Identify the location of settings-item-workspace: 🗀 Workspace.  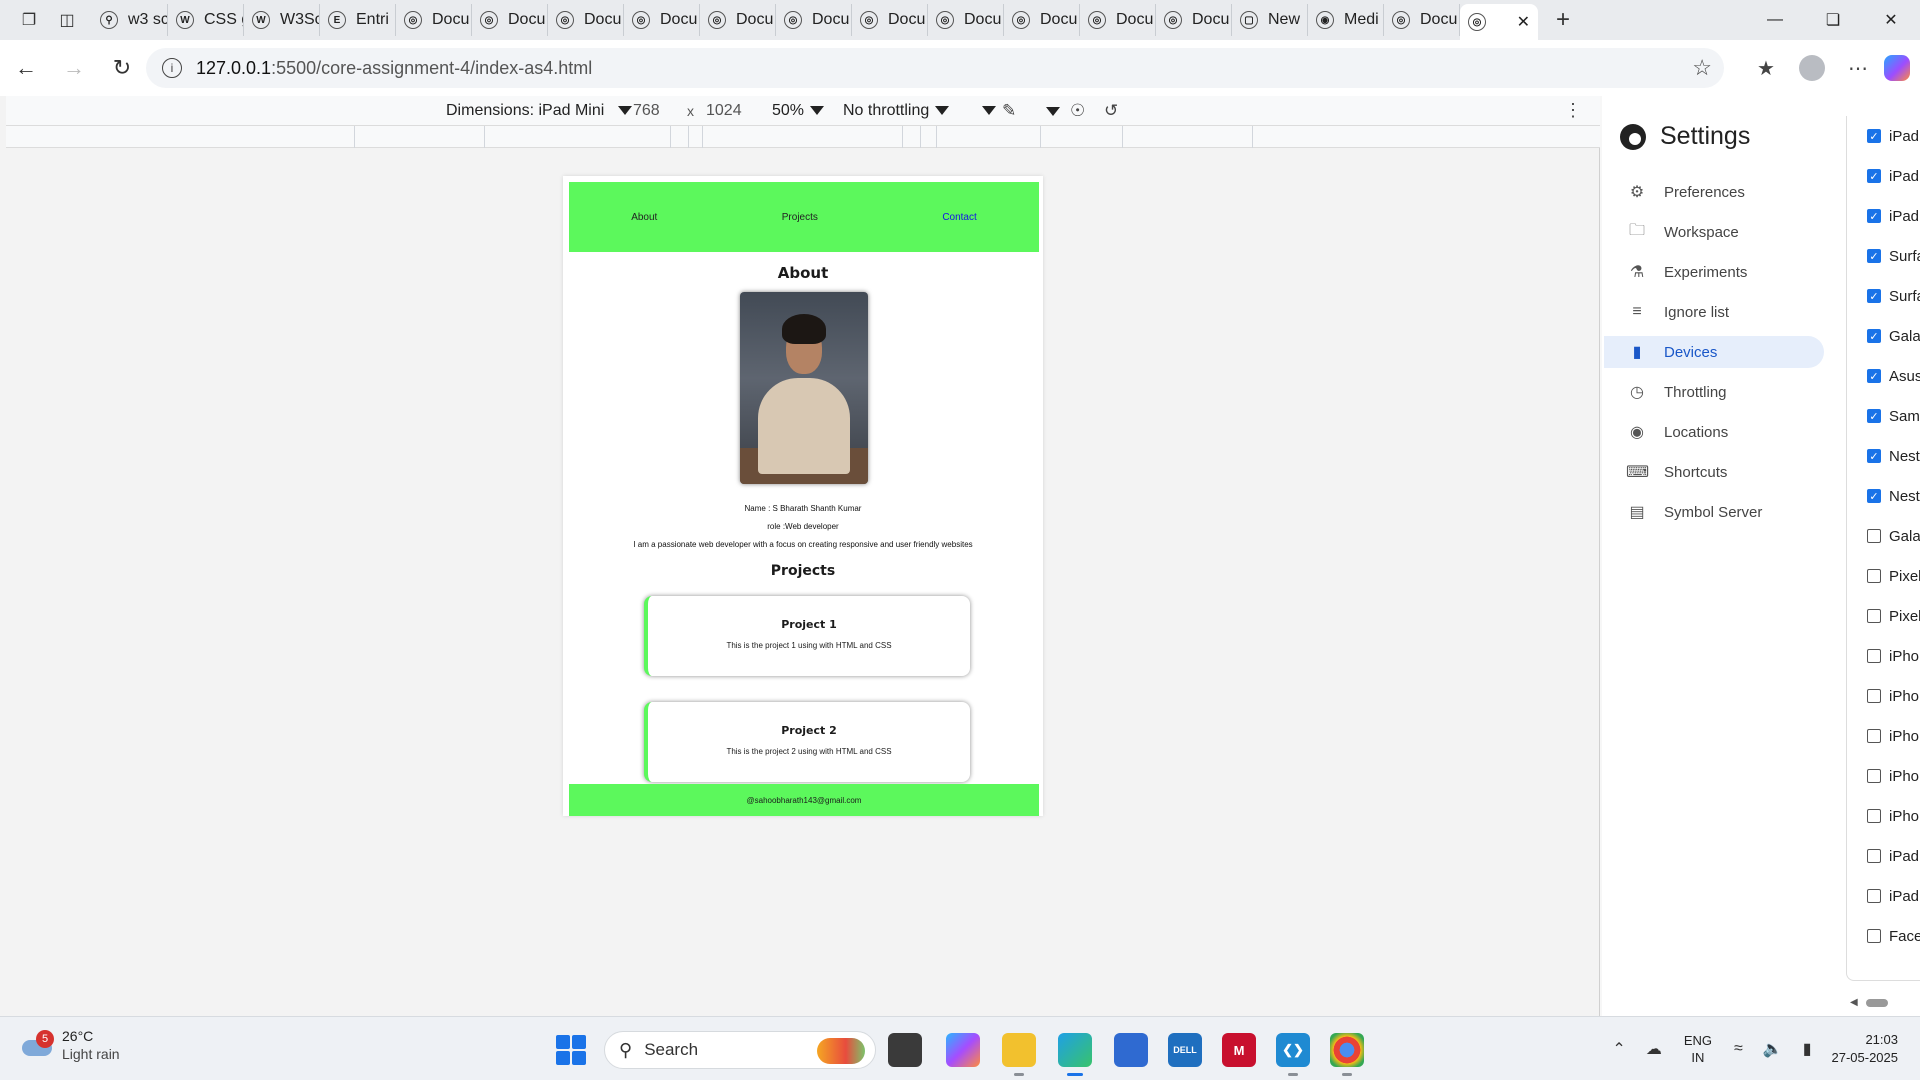
(1714, 232).